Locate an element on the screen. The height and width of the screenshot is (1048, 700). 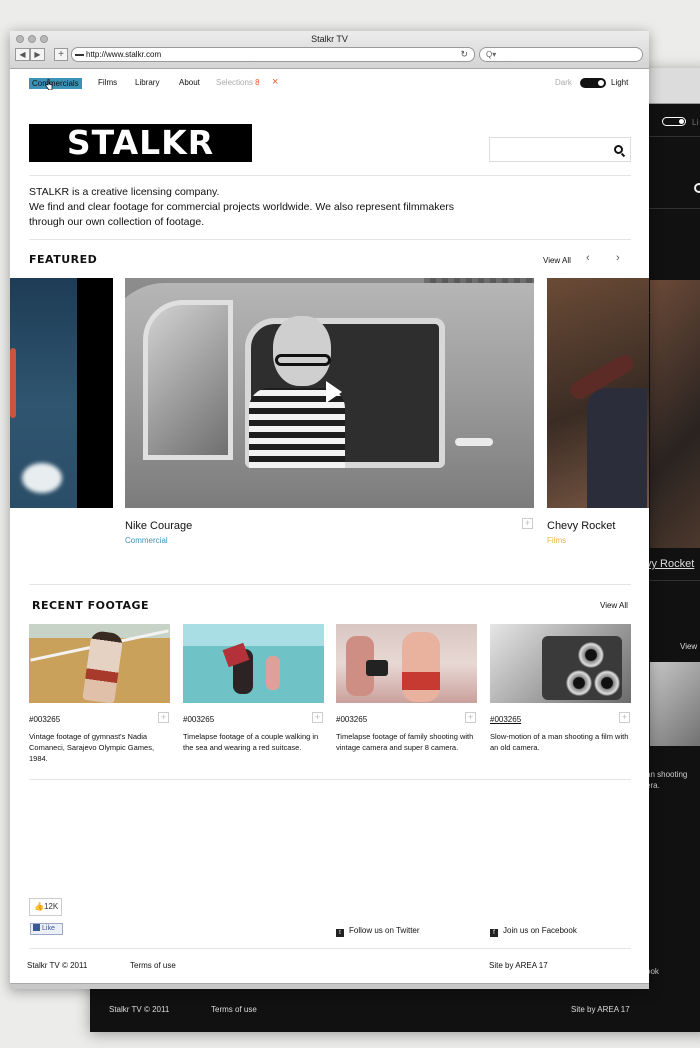
background-light-fragment: Li is located at coordinates (695, 122).